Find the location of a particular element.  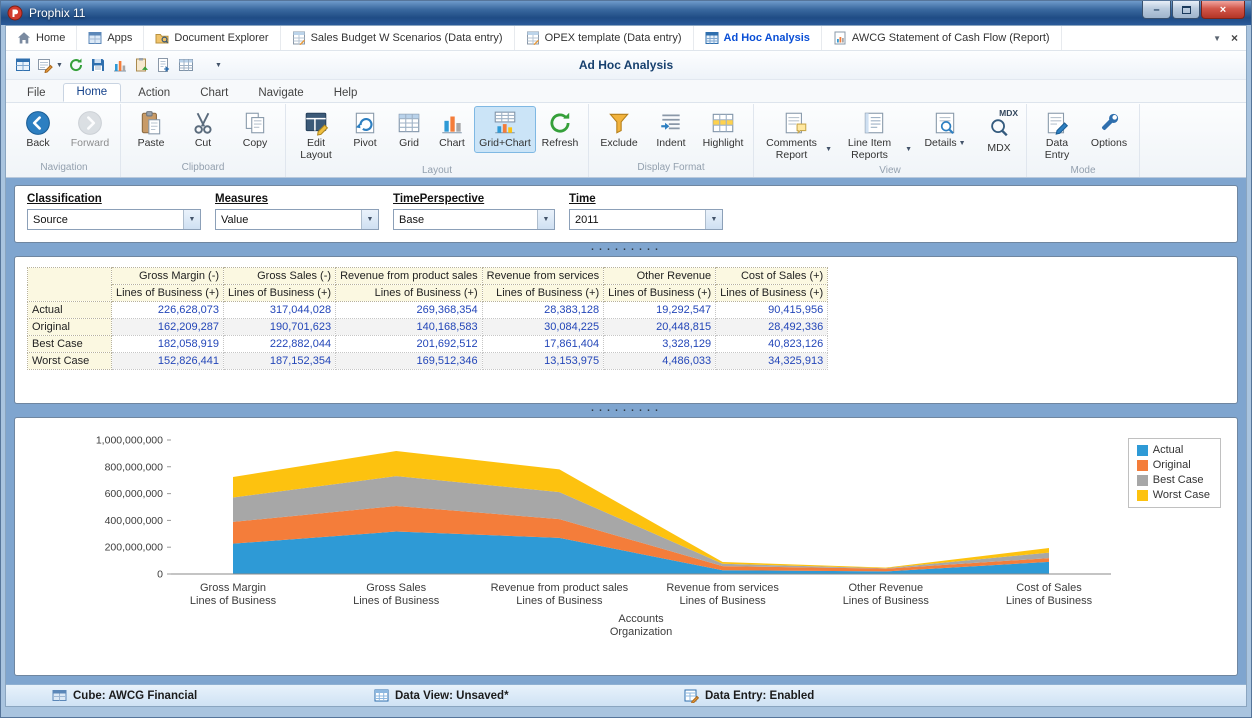

grid-column-header: Cost of Sales (+) is located at coordinates (772, 276).